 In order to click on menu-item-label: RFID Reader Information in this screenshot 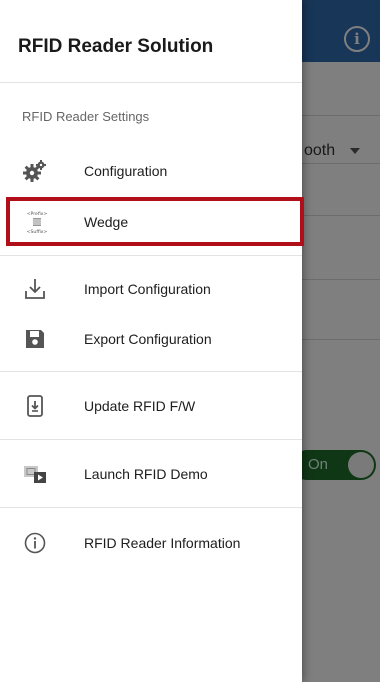, I will do `click(162, 543)`.